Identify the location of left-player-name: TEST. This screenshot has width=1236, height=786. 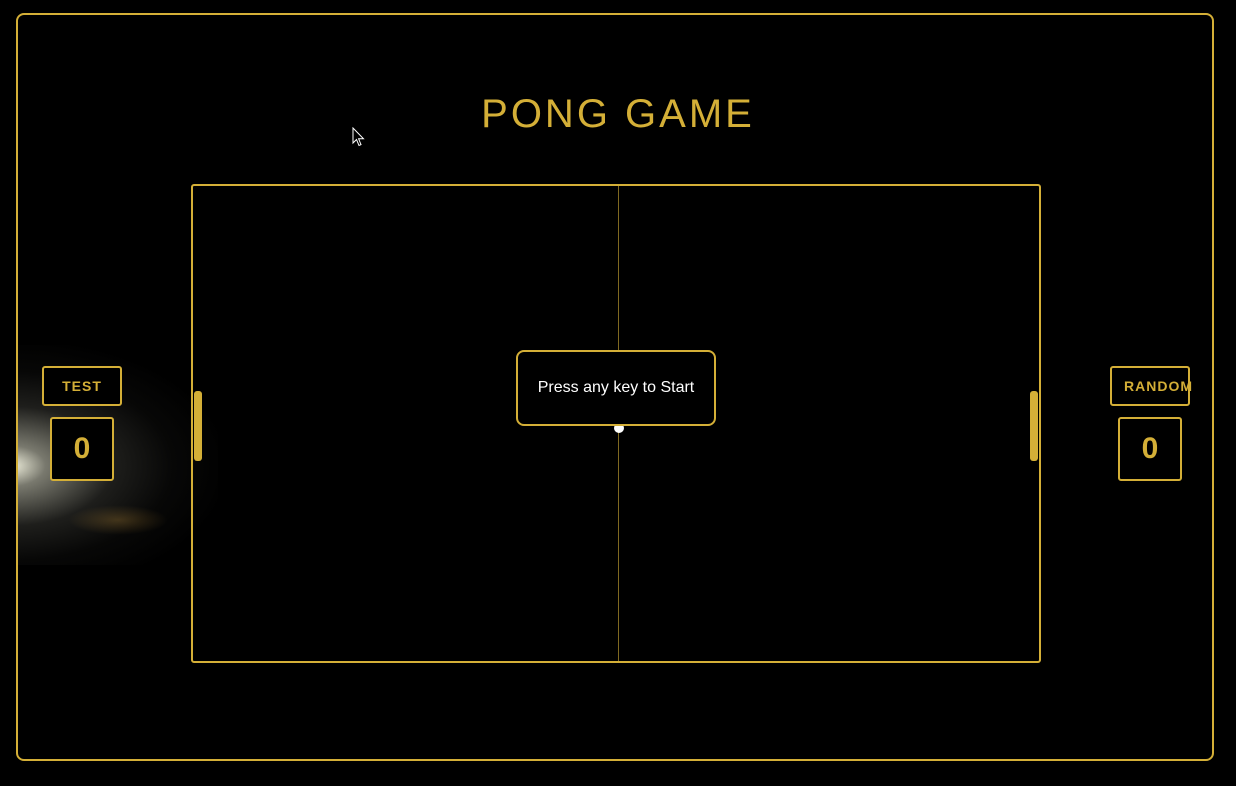
(82, 386).